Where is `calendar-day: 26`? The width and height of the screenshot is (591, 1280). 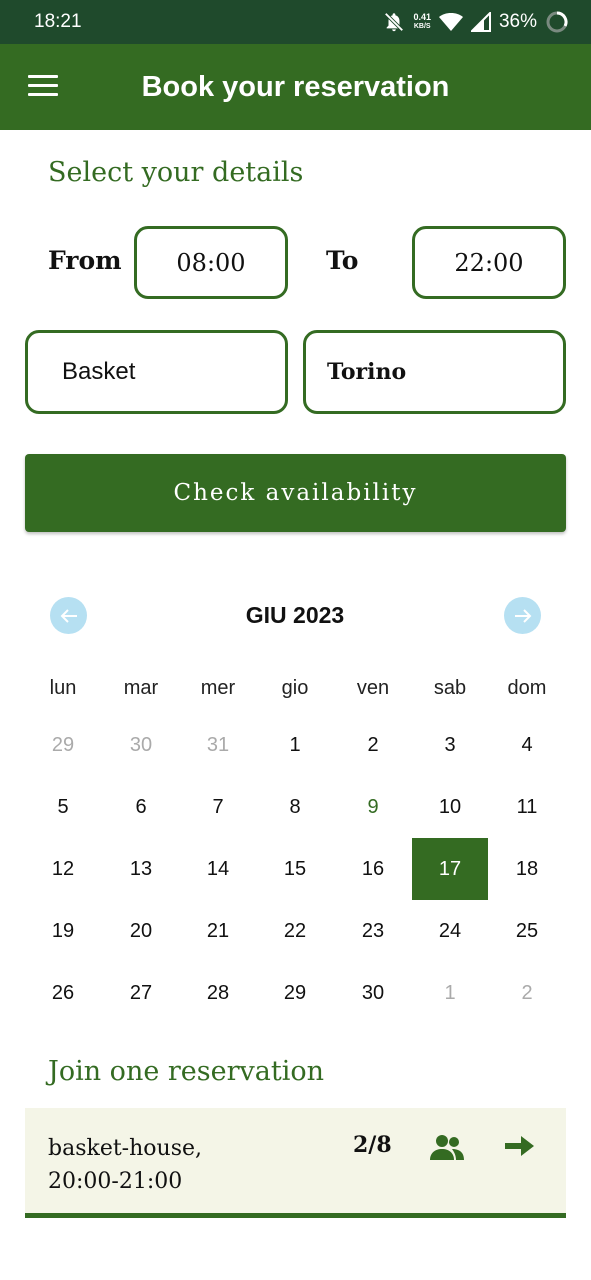
calendar-day: 26 is located at coordinates (63, 993).